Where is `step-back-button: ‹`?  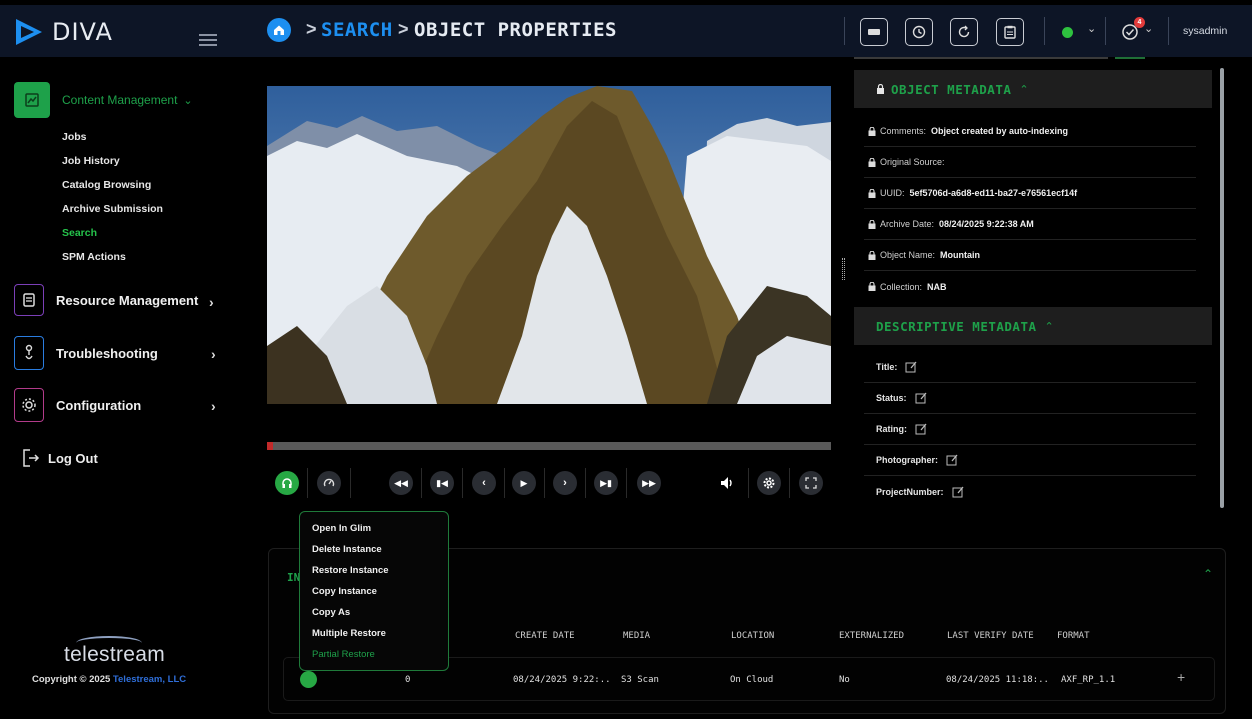 step-back-button: ‹ is located at coordinates (484, 483).